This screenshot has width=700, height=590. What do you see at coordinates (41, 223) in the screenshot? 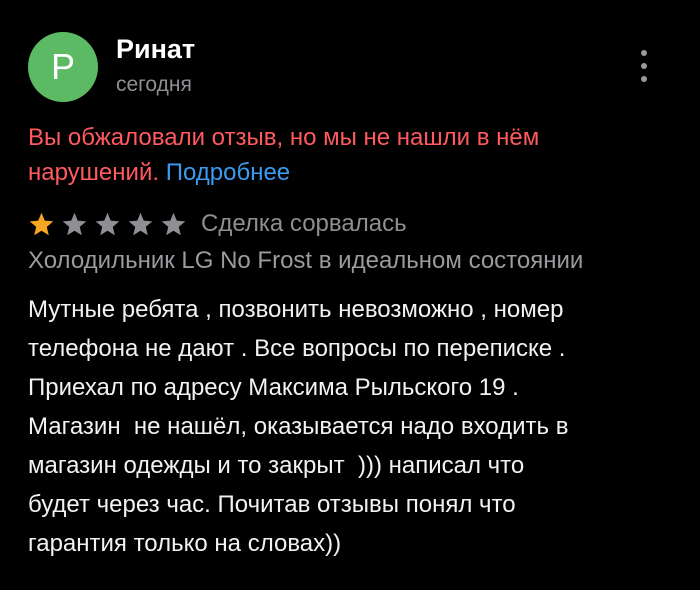
I see `star-filled-icon` at bounding box center [41, 223].